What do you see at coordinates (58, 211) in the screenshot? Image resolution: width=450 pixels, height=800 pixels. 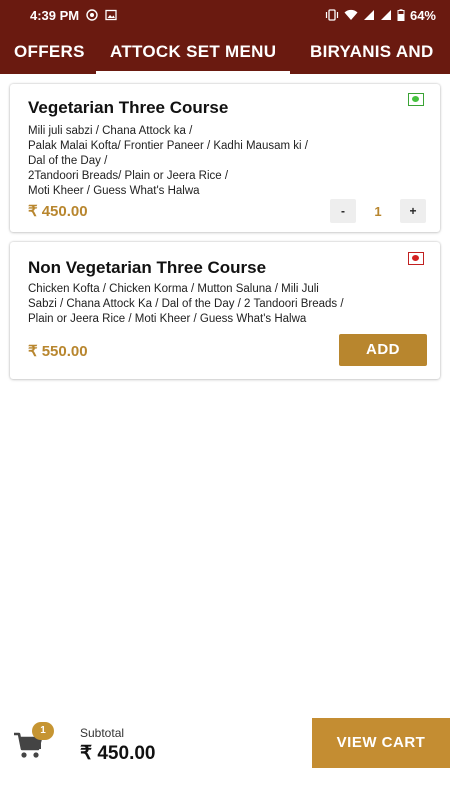 I see `item-price: ₹ 450.00` at bounding box center [58, 211].